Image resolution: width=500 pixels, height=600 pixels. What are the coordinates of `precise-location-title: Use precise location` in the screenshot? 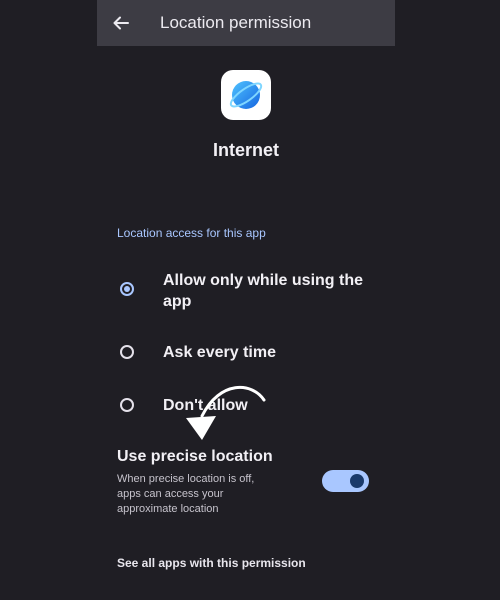 It's located at (195, 456).